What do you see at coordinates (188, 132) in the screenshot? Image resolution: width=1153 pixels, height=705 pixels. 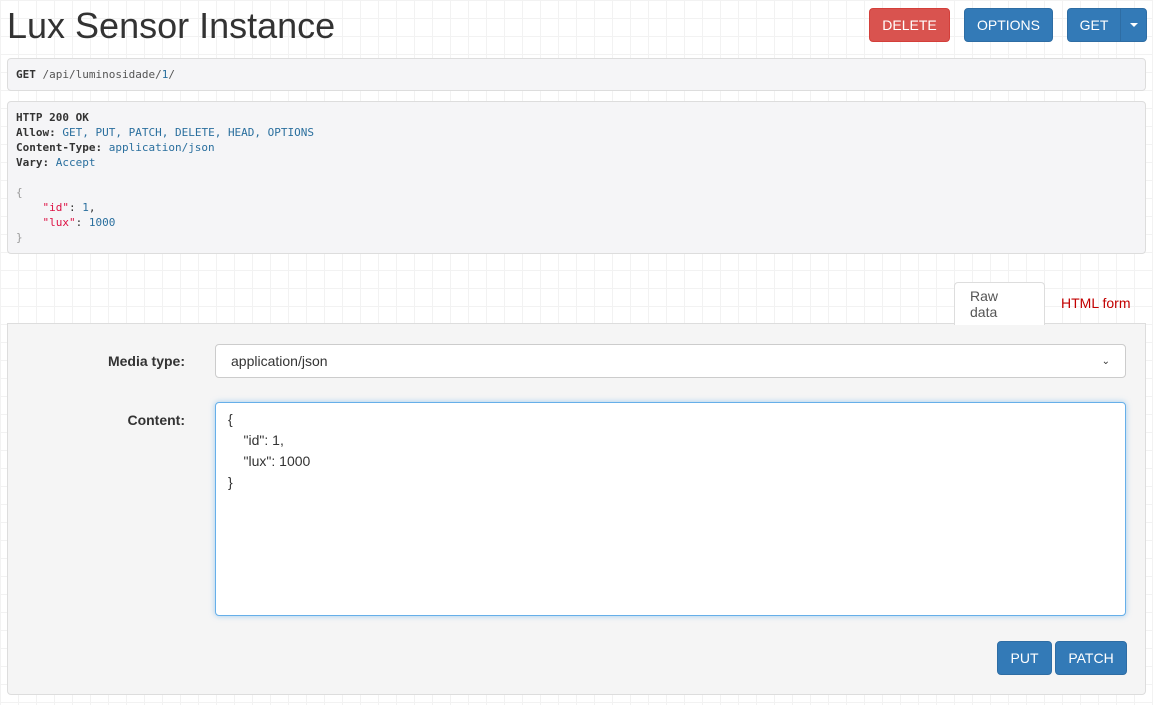 I see `header-value: GET, PUT, PATCH, DELETE, HEAD, OPTIONS` at bounding box center [188, 132].